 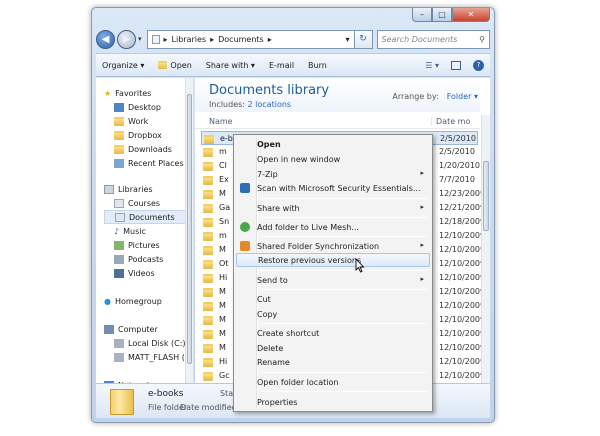 I want to click on menu-properties: Properties, so click(x=333, y=402).